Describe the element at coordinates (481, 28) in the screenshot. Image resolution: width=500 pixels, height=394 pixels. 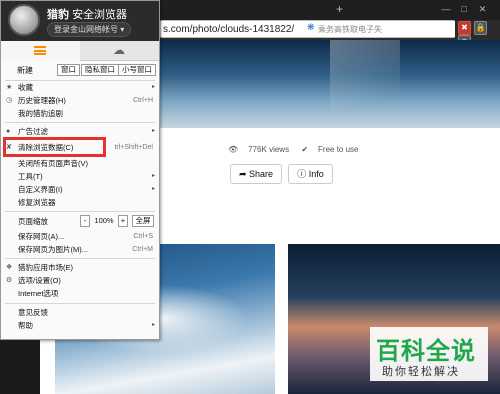
I see `lock-icon: 🔒` at that location.